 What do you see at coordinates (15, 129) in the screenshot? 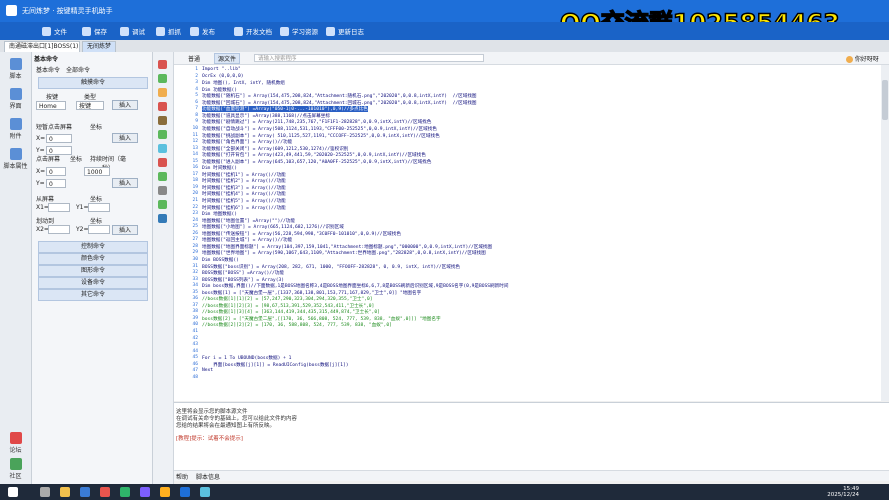
I see `rail-attach: 附件` at bounding box center [15, 129].